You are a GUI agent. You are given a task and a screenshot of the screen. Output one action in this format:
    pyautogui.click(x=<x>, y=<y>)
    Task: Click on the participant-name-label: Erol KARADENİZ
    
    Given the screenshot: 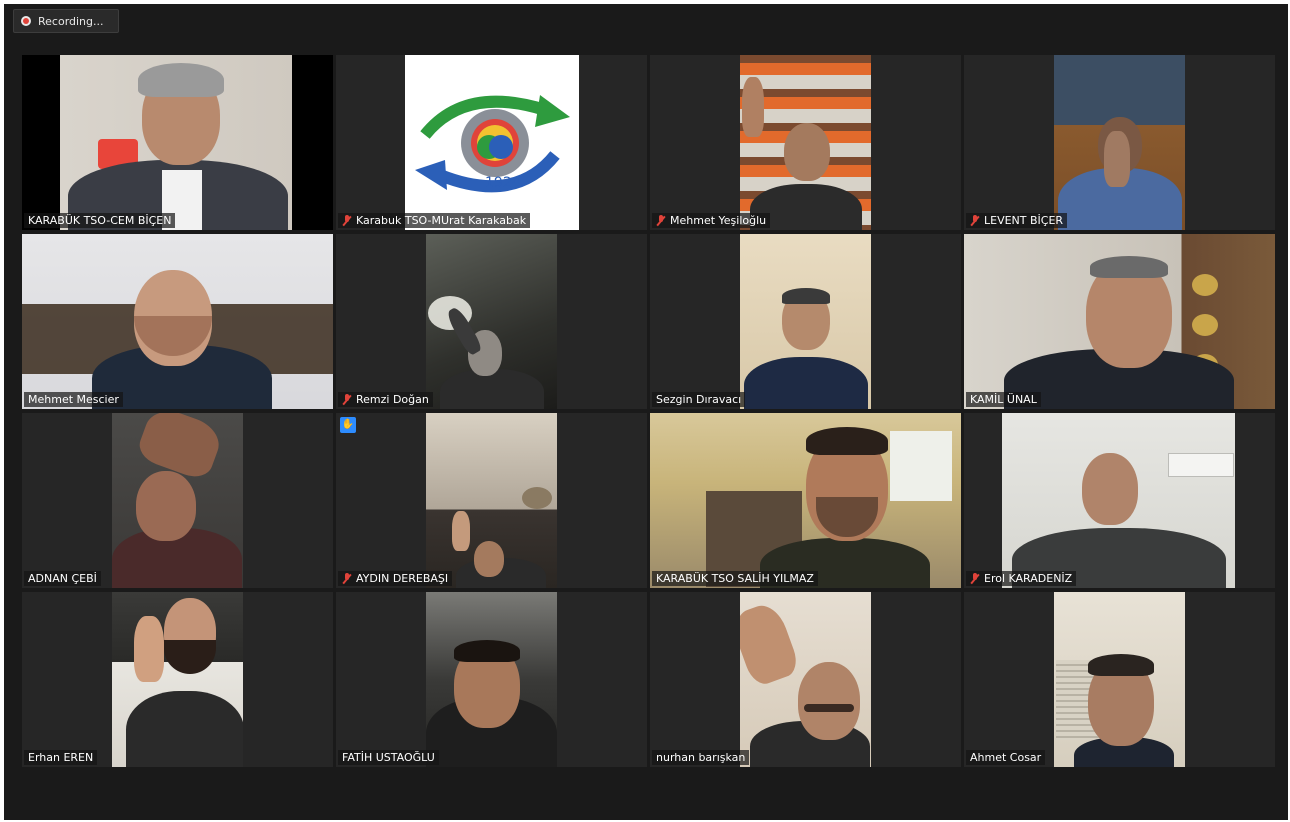 What is the action you would take?
    pyautogui.click(x=1021, y=578)
    